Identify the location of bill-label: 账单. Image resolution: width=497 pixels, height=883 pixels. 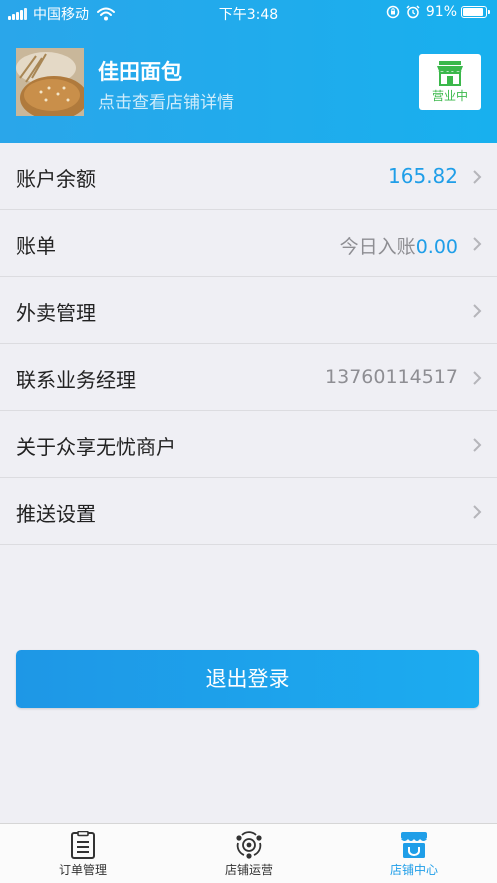
(36, 246).